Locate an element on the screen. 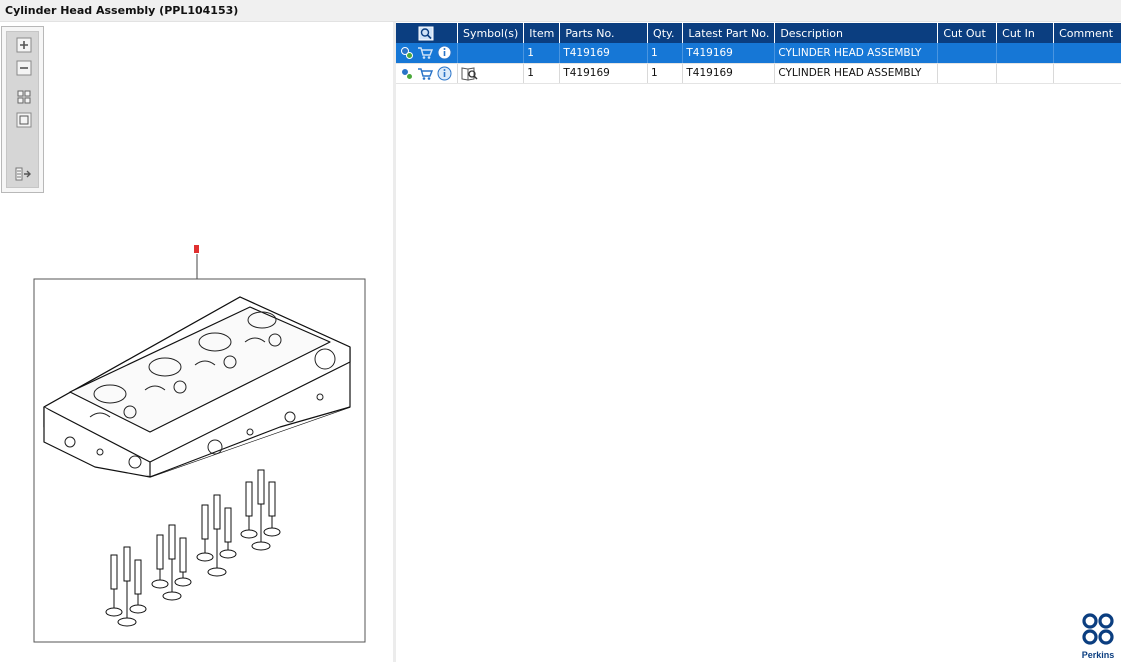 This screenshot has width=1121, height=662. zoom-out-icon is located at coordinates (24, 68).